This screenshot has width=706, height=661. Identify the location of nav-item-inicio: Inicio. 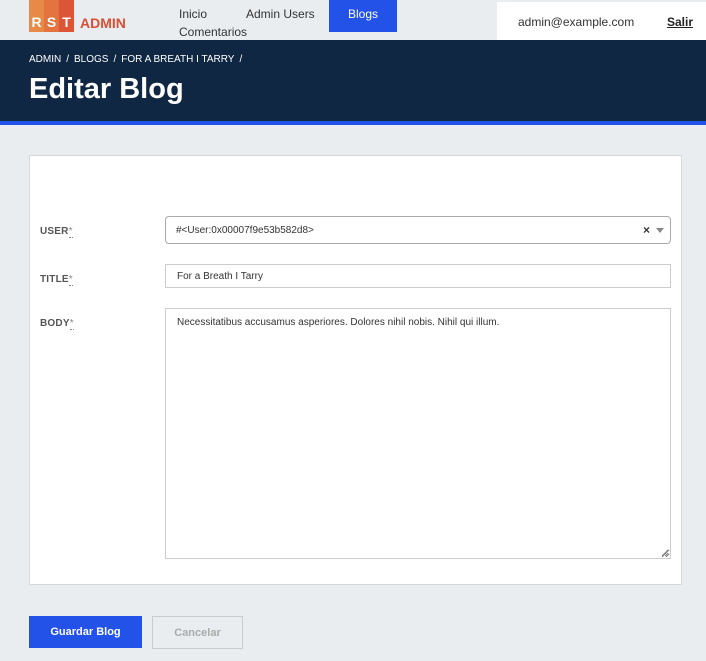
(193, 14).